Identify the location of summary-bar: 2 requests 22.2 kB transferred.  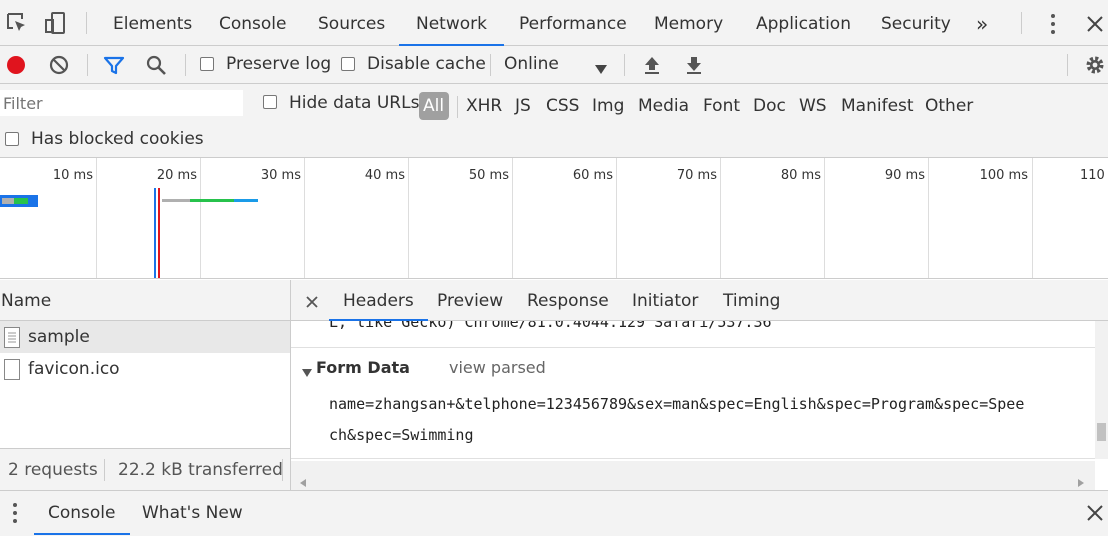
(145, 469).